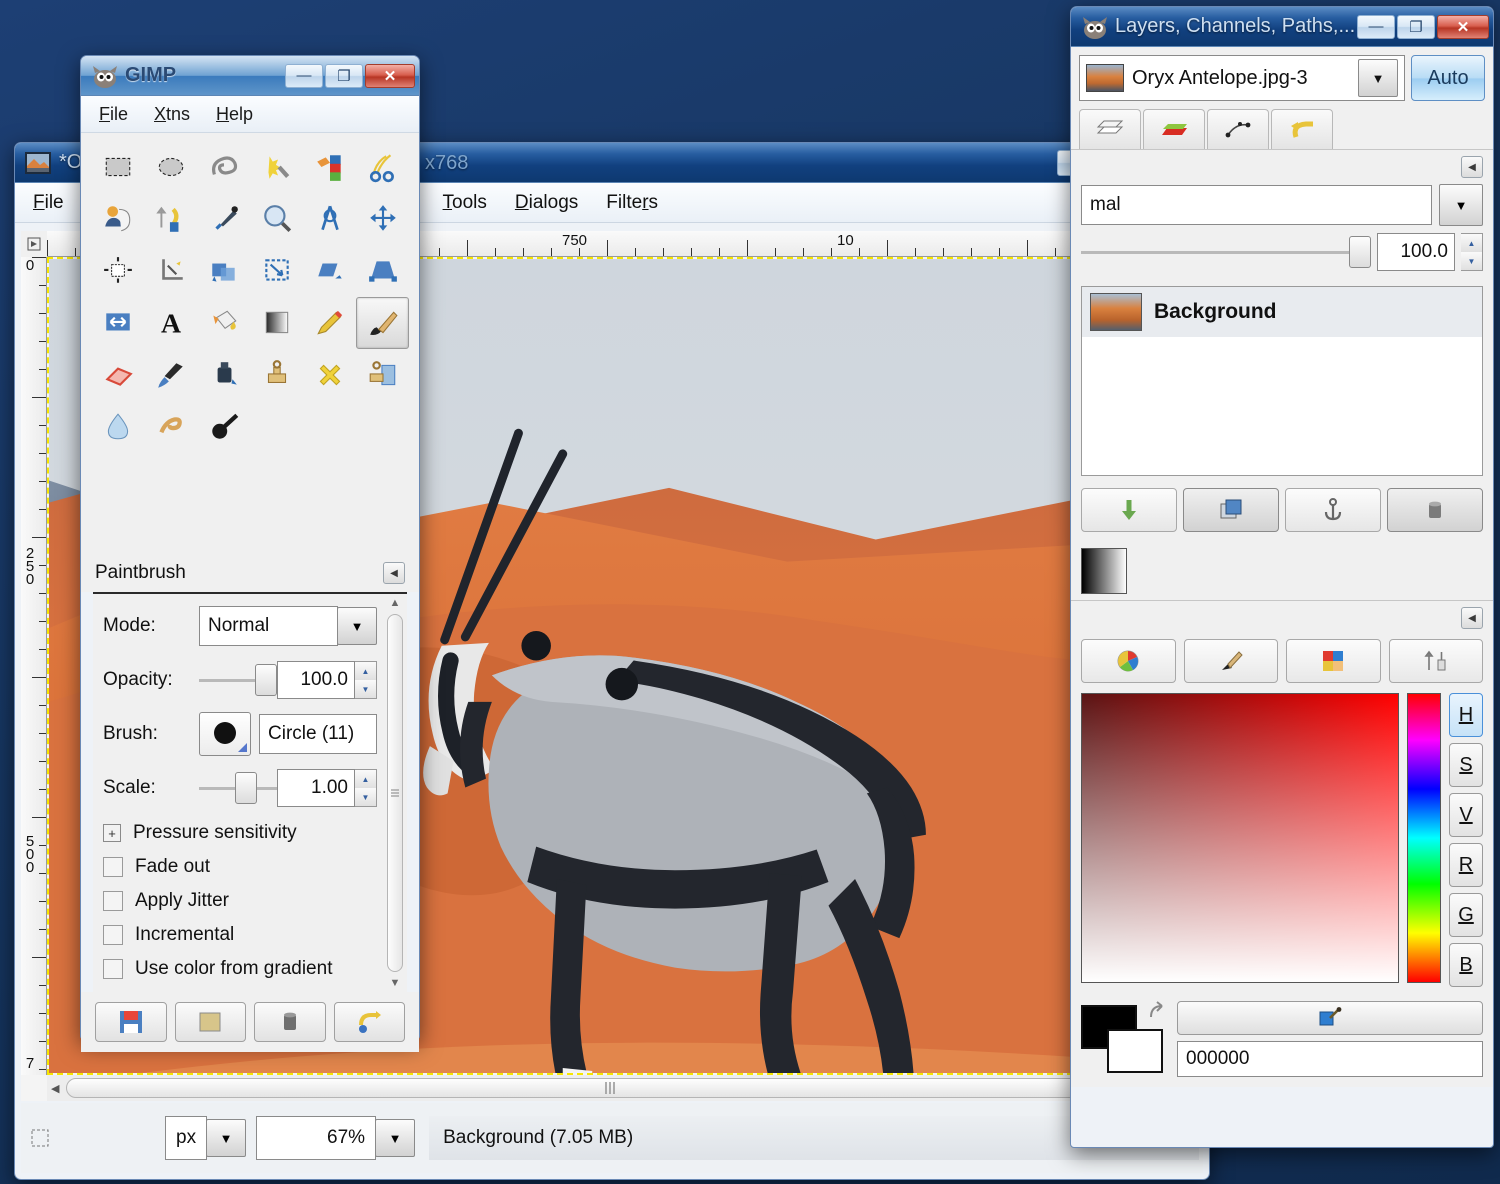  What do you see at coordinates (1104, 571) in the screenshot?
I see `gradient-preview` at bounding box center [1104, 571].